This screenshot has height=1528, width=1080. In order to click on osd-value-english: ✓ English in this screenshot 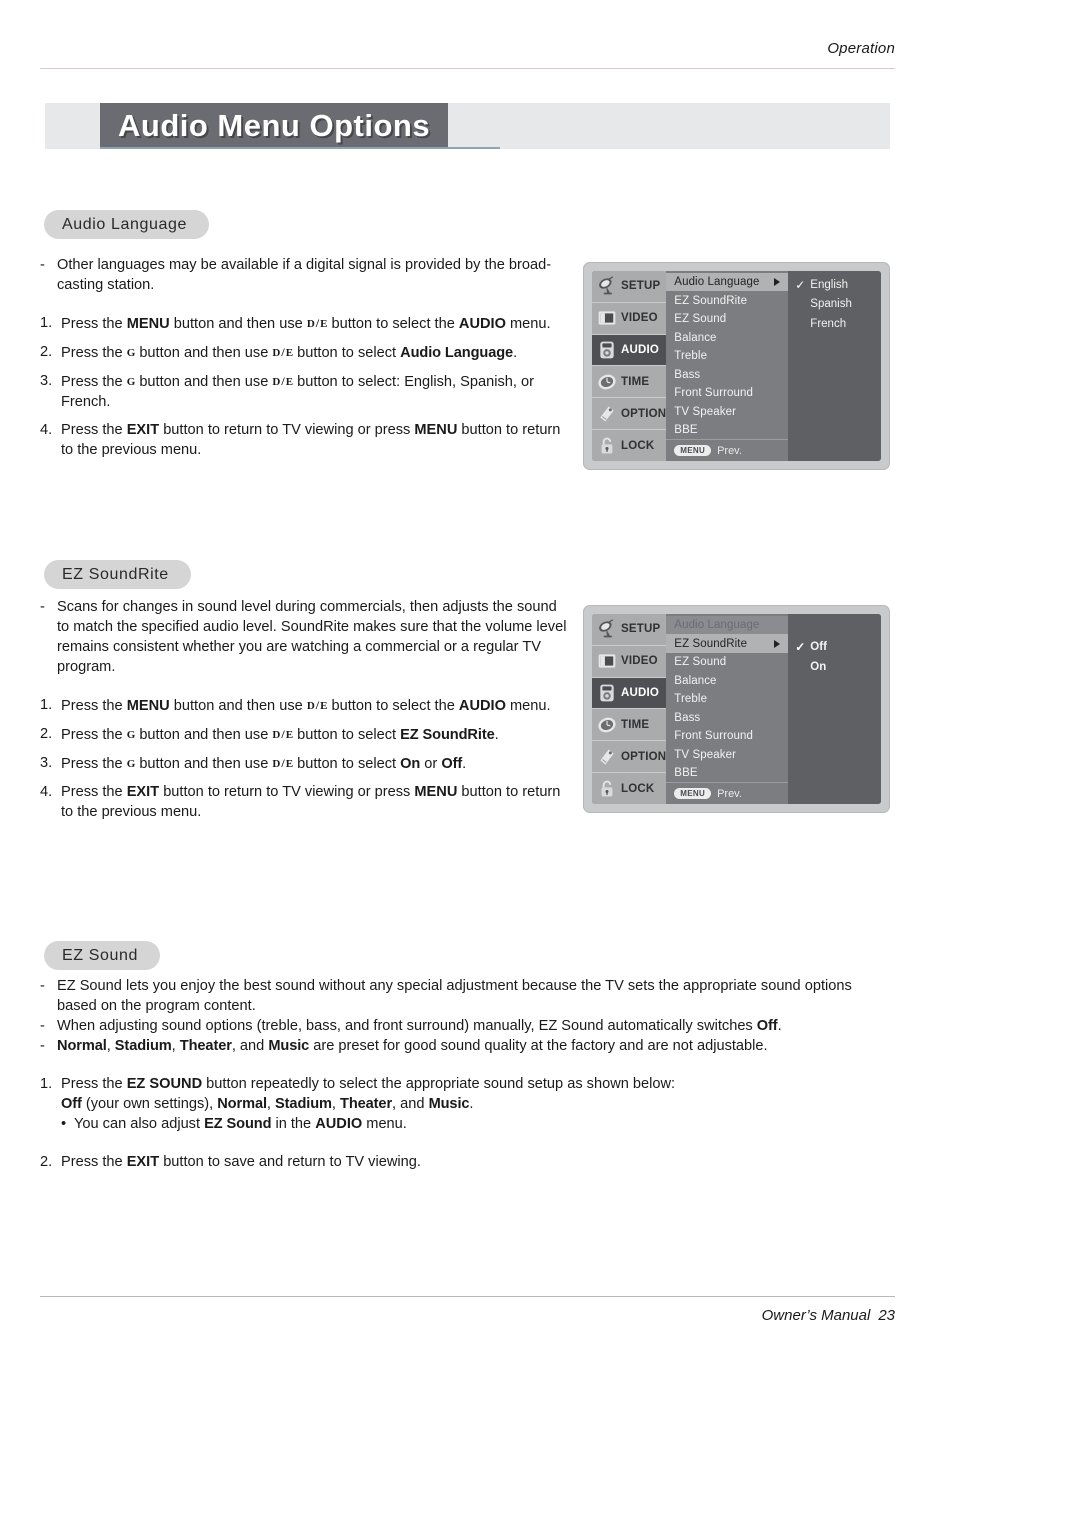, I will do `click(834, 285)`.